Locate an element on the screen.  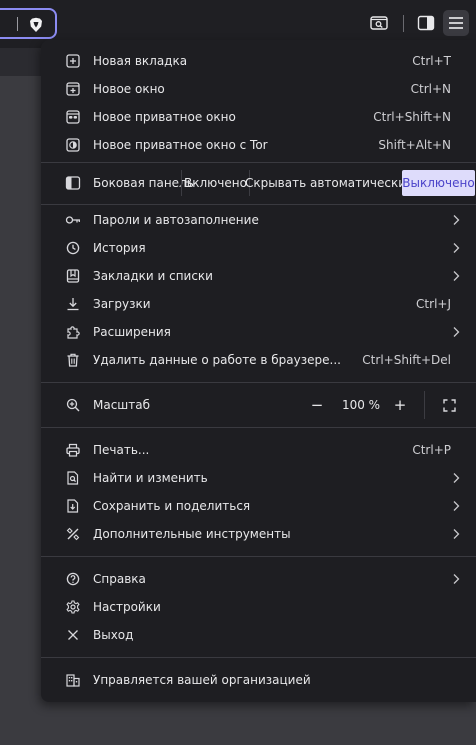
sidebar-option-off: Выключено is located at coordinates (438, 183).